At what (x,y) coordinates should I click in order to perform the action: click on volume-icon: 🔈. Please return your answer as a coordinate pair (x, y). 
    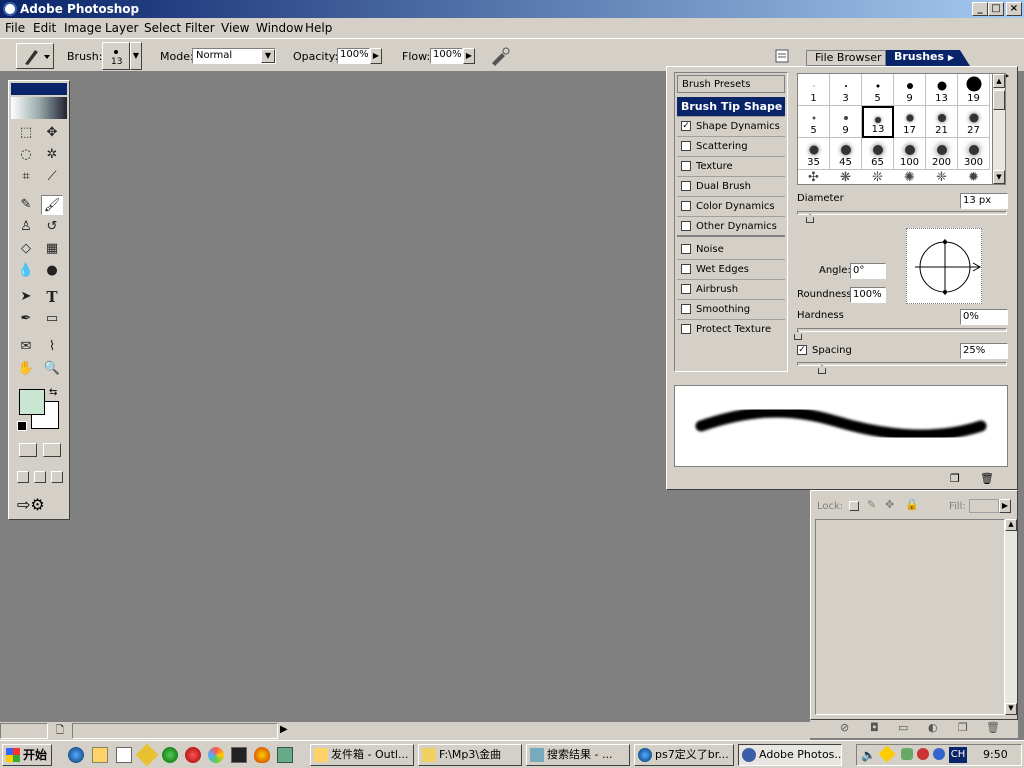
    Looking at the image, I should click on (868, 755).